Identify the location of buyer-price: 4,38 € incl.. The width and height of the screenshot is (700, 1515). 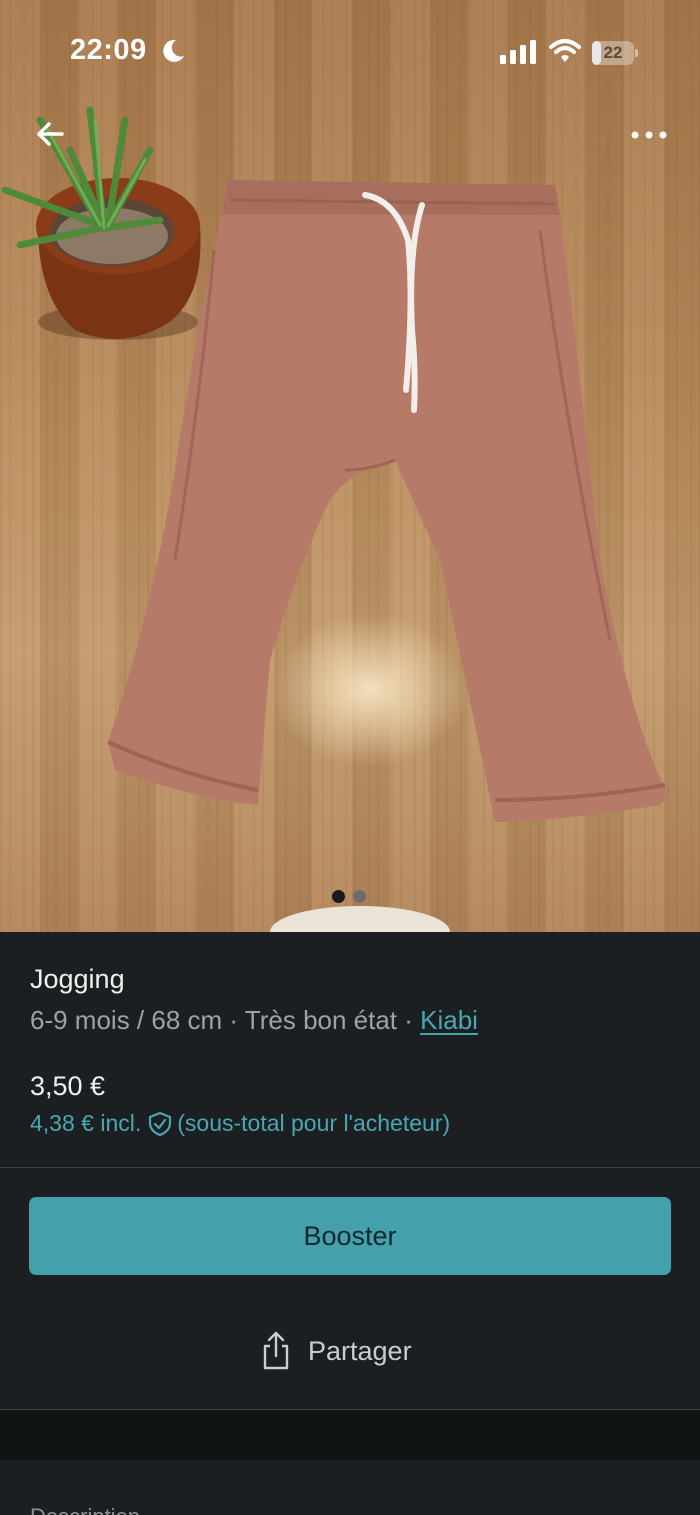
(86, 1123).